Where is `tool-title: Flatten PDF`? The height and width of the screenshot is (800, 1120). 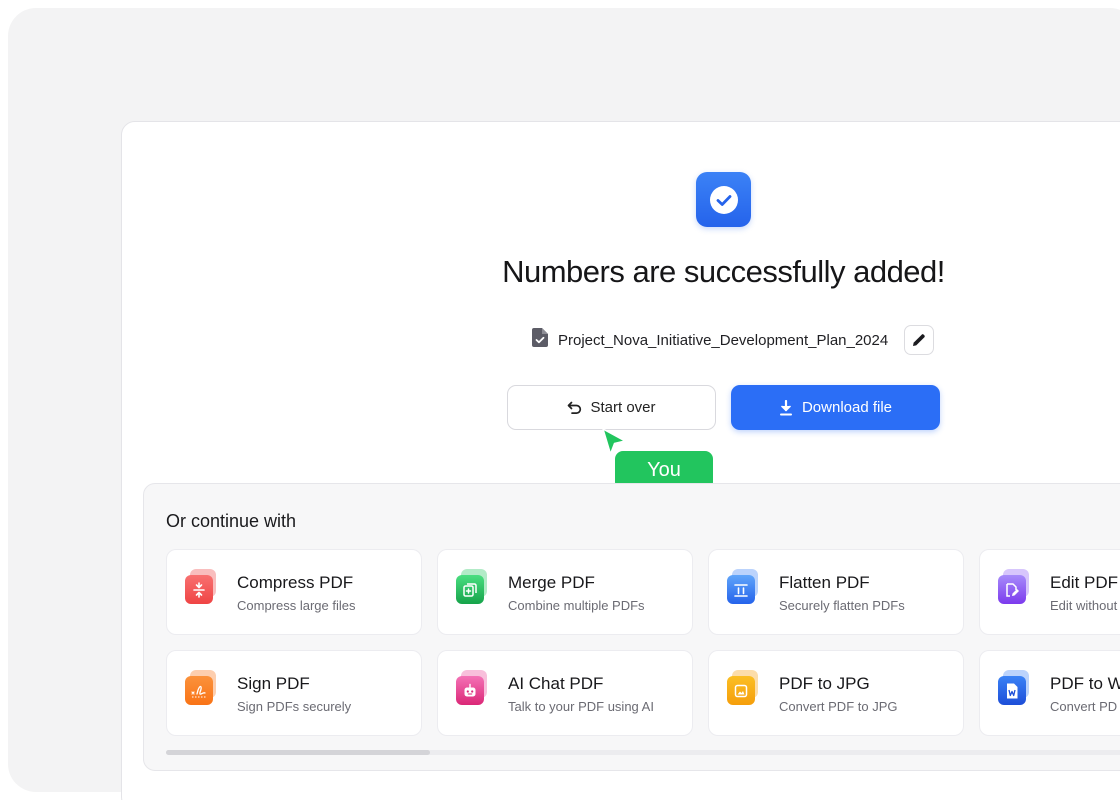
tool-title: Flatten PDF is located at coordinates (824, 582).